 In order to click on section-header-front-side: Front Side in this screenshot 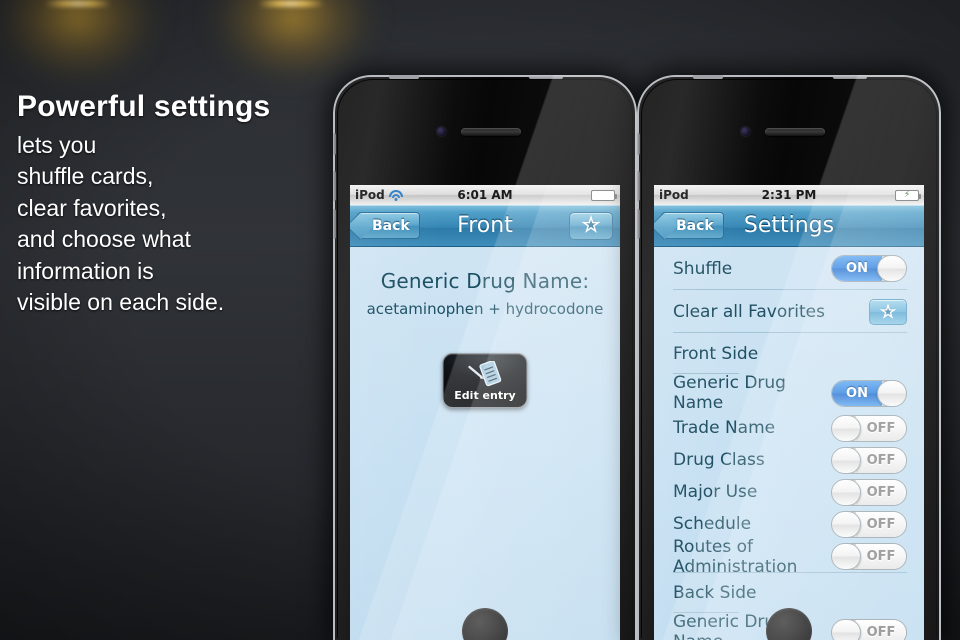, I will do `click(789, 353)`.